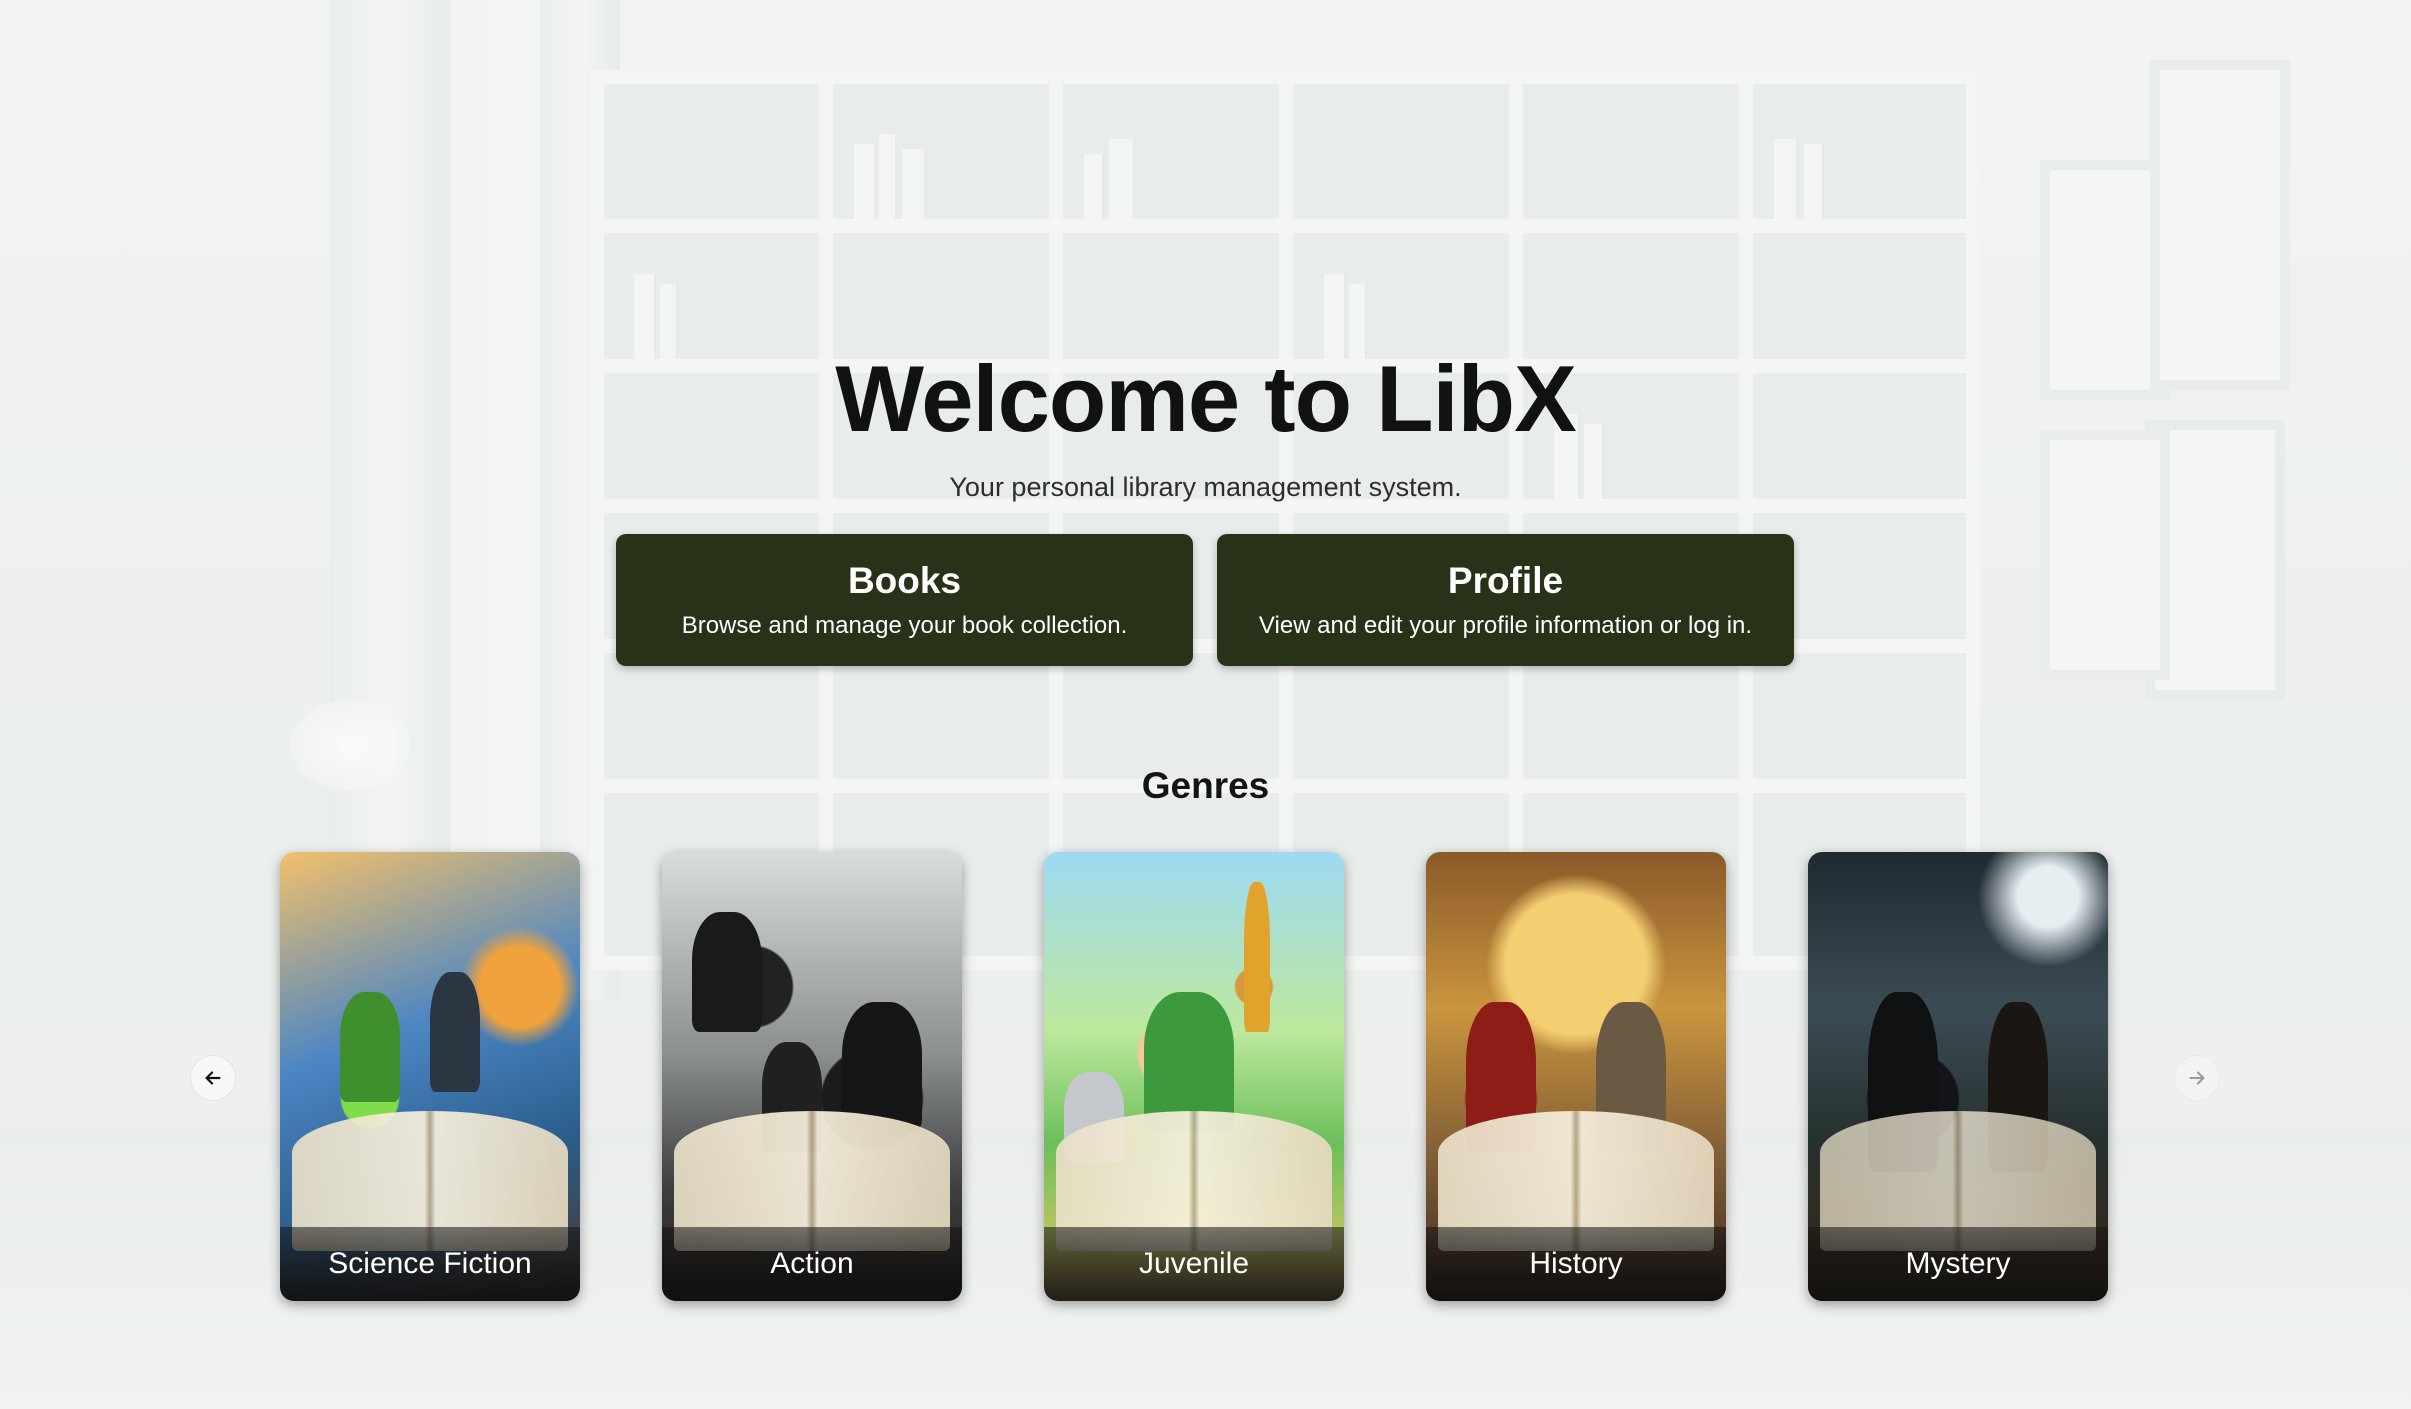 Image resolution: width=2411 pixels, height=1409 pixels. I want to click on genre-label: Science Fiction, so click(430, 1264).